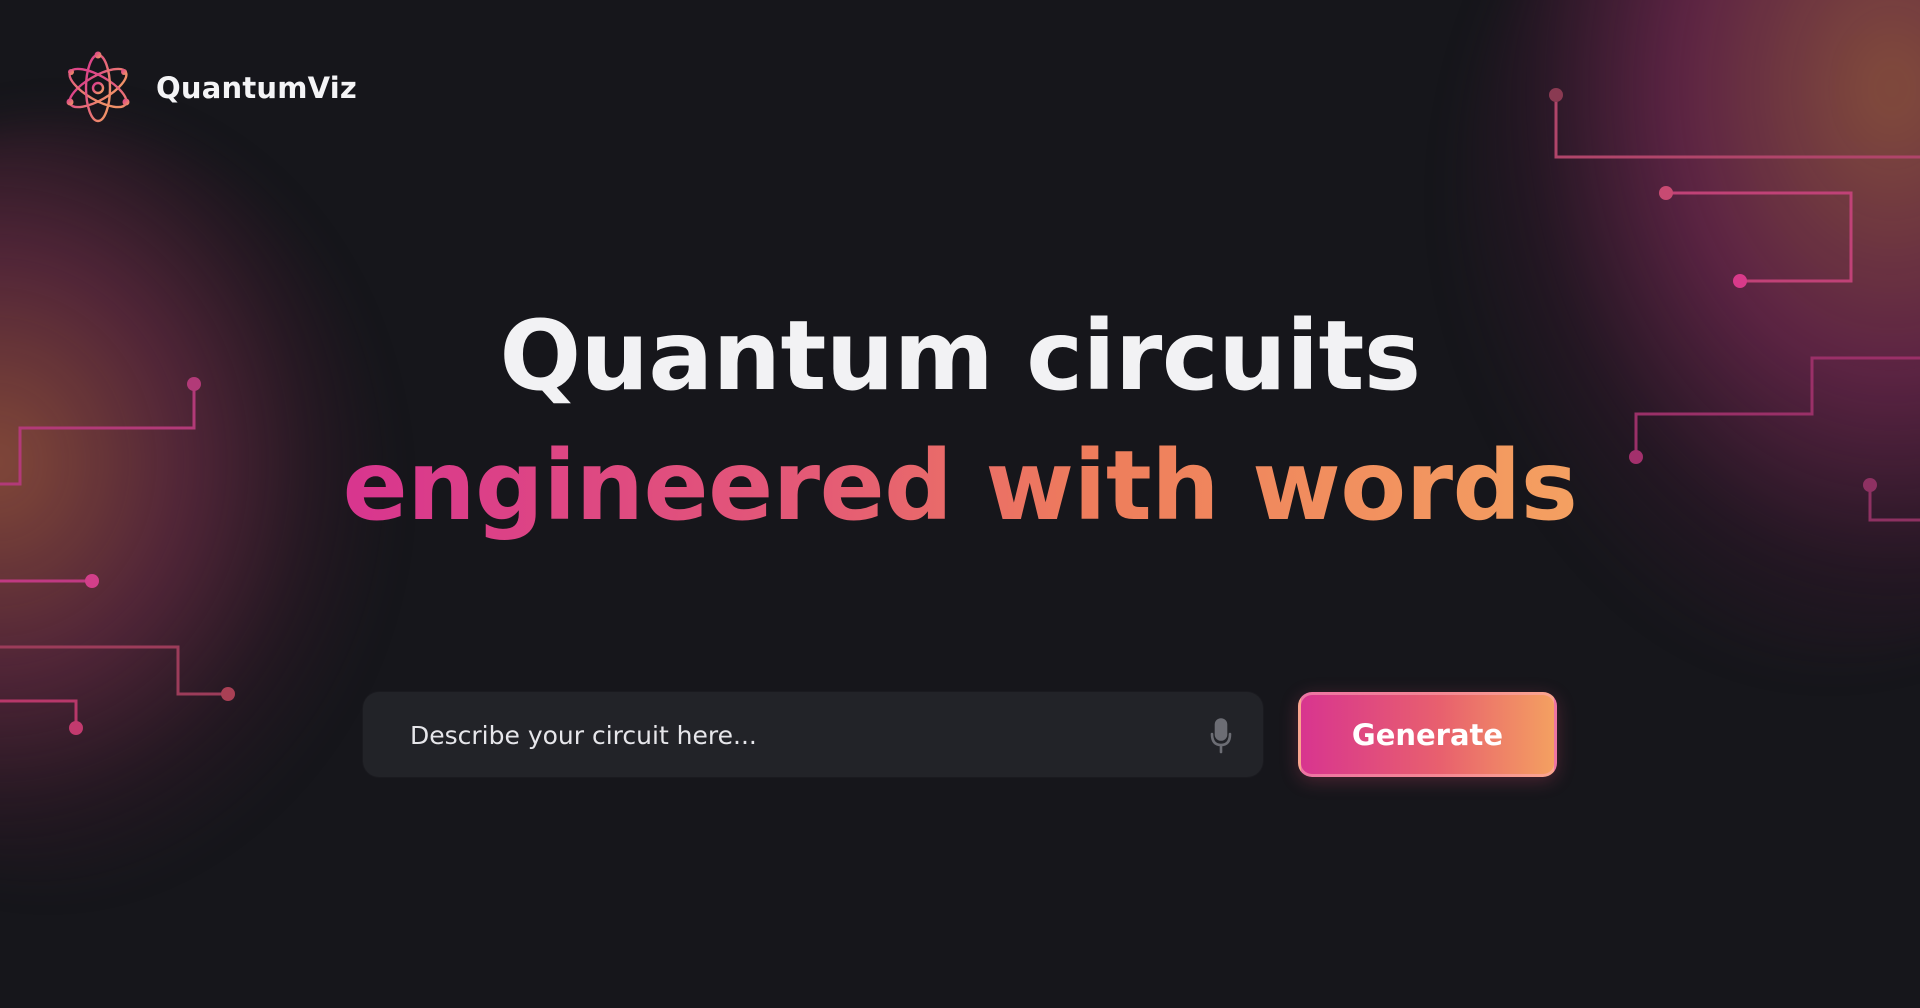 The width and height of the screenshot is (1920, 1008). Describe the element at coordinates (256, 88) in the screenshot. I see `brand-name: QuantumViz` at that location.